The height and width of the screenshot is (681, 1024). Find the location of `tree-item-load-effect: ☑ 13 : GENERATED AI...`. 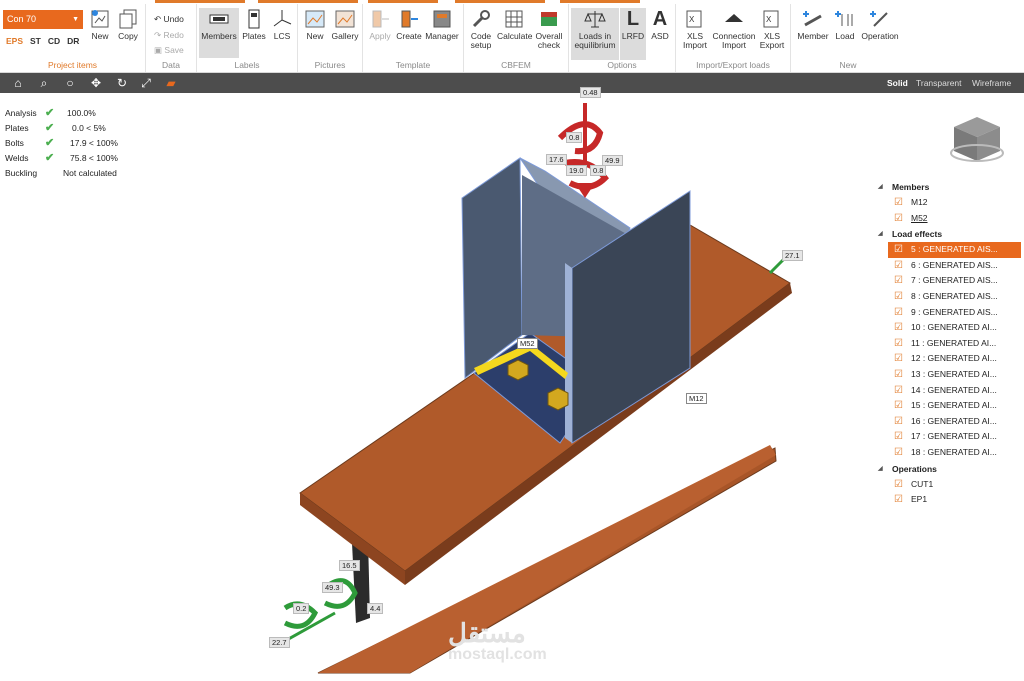

tree-item-load-effect: ☑ 13 : GENERATED AI... is located at coordinates (950, 375).